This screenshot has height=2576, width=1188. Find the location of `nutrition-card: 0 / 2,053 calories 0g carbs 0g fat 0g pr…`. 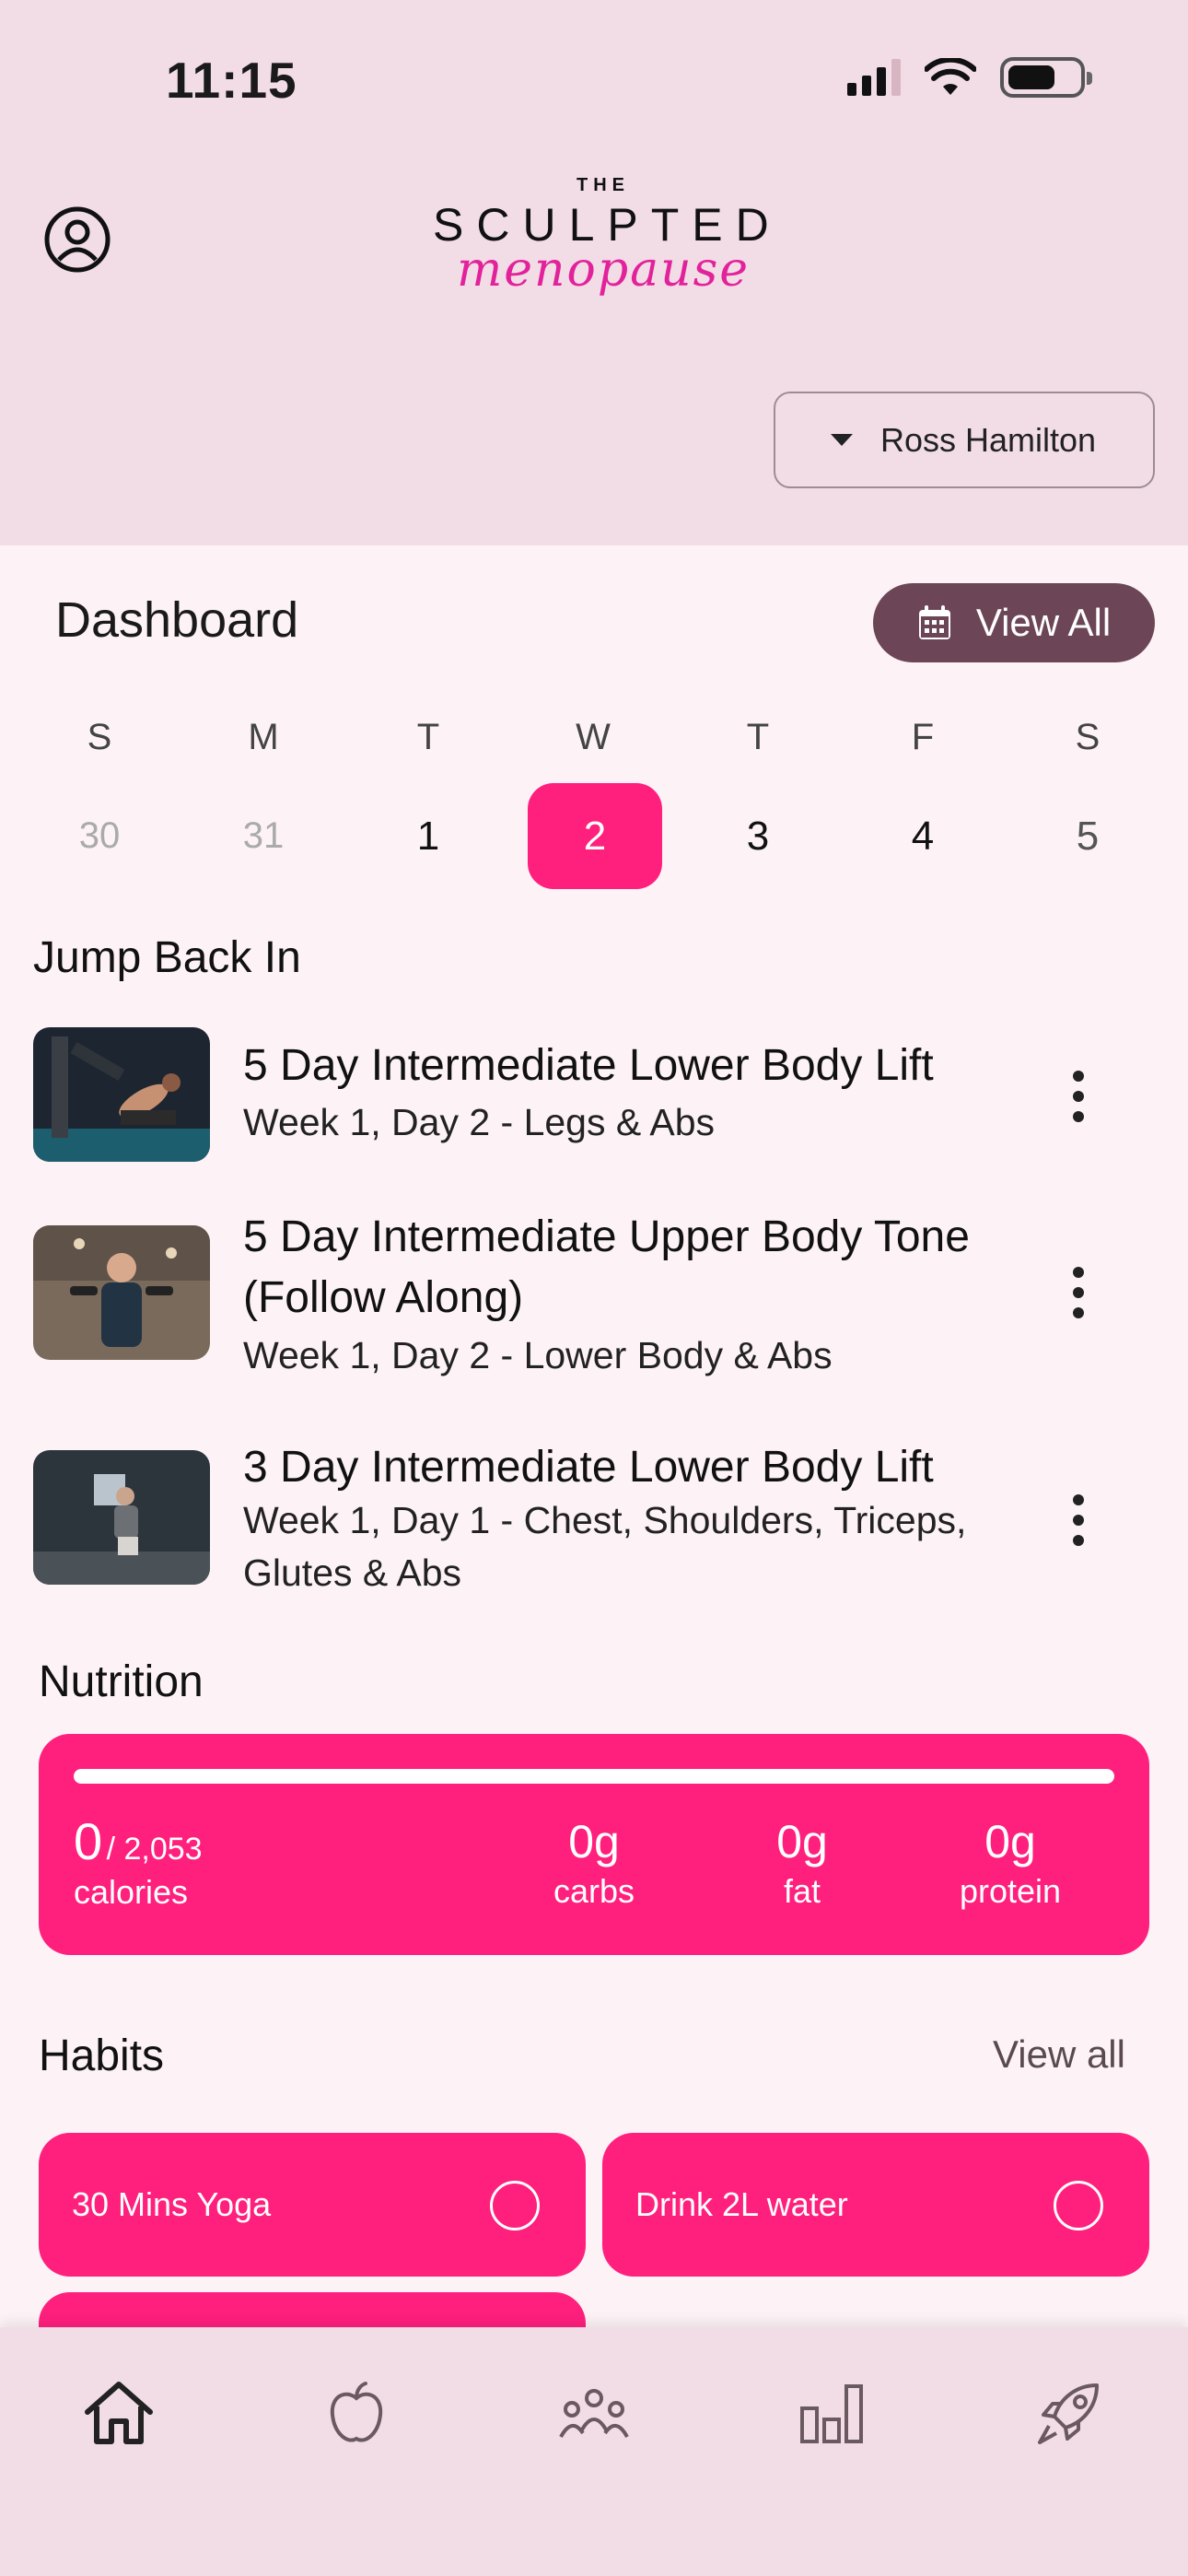

nutrition-card: 0 / 2,053 calories 0g carbs 0g fat 0g pr… is located at coordinates (594, 1844).